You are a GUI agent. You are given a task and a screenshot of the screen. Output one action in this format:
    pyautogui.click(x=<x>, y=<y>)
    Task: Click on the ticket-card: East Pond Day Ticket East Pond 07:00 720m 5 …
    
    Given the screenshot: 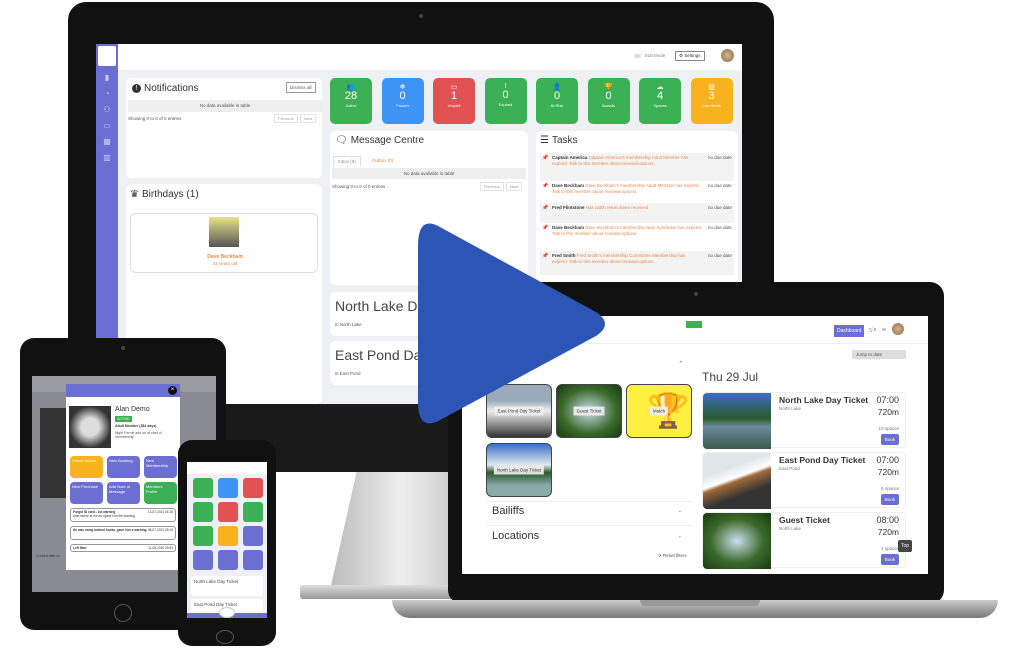 What is the action you would take?
    pyautogui.click(x=804, y=480)
    